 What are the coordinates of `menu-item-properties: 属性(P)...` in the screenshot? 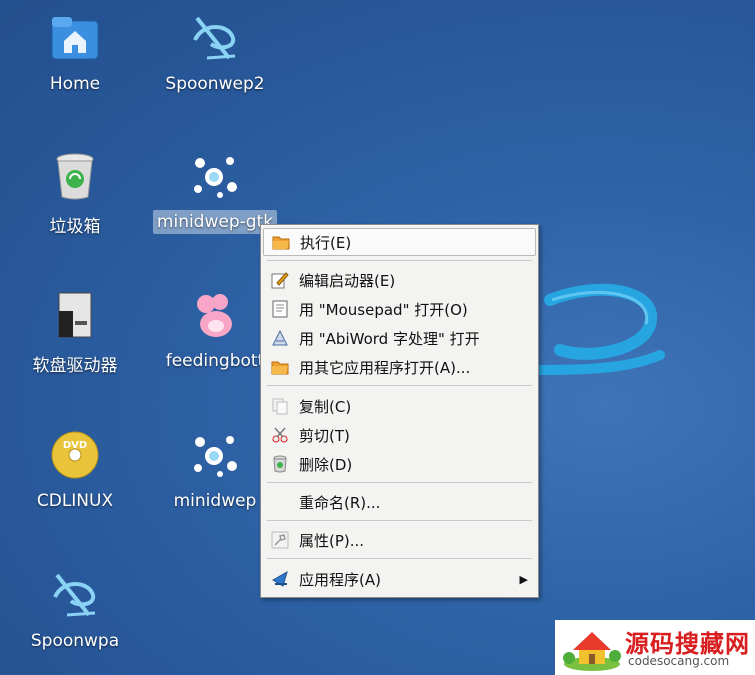 It's located at (399, 540).